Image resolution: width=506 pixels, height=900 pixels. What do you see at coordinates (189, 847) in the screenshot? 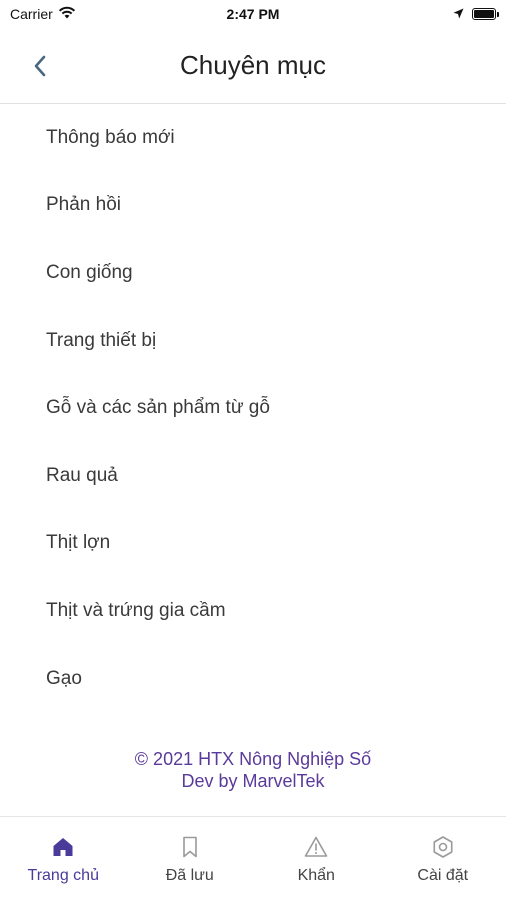
I see `bookmark-icon` at bounding box center [189, 847].